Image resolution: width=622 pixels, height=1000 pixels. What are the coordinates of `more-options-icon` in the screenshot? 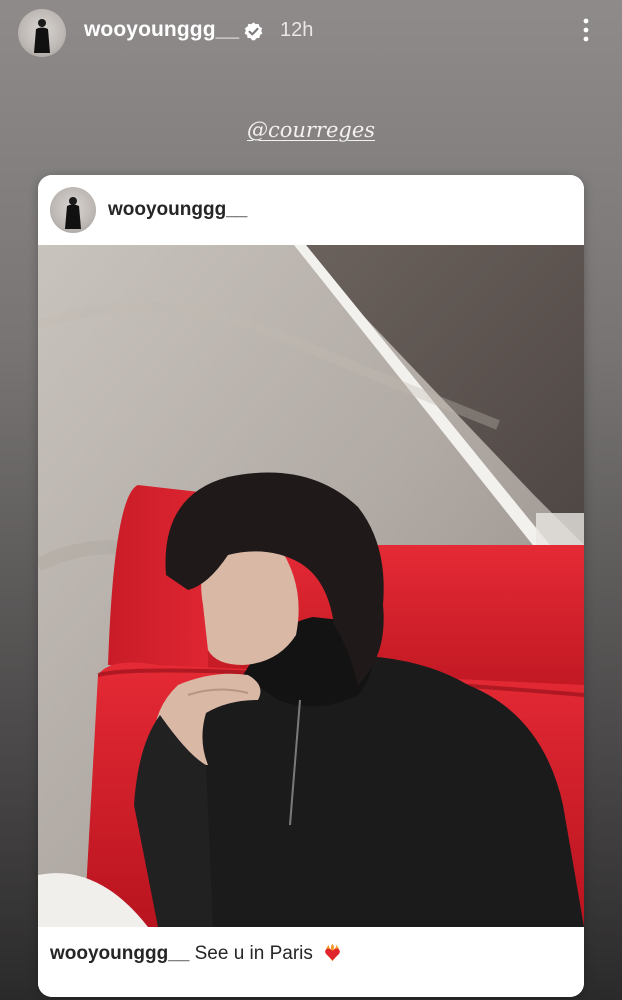 It's located at (586, 30).